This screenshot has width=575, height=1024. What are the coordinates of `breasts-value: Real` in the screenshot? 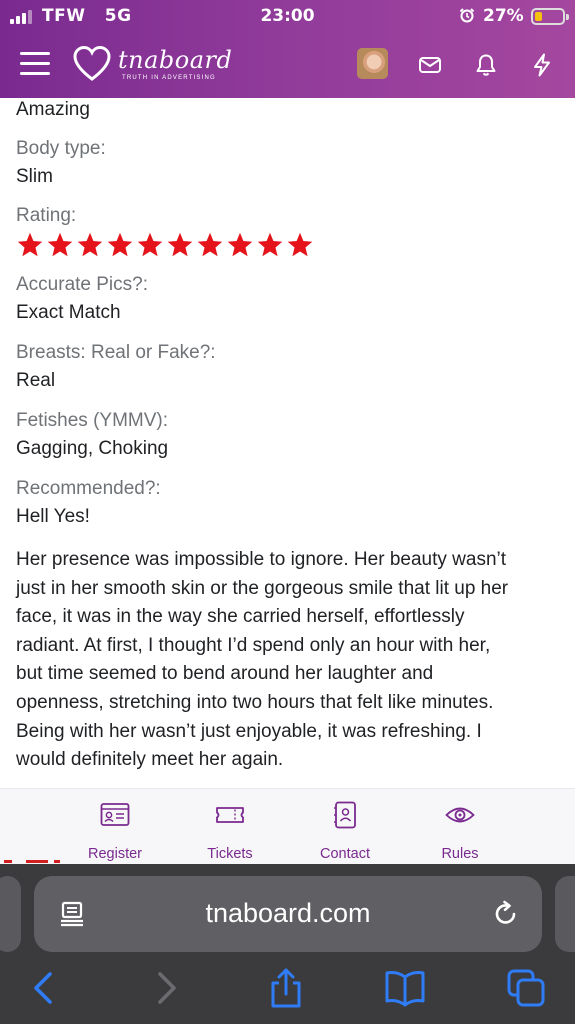 It's located at (36, 380).